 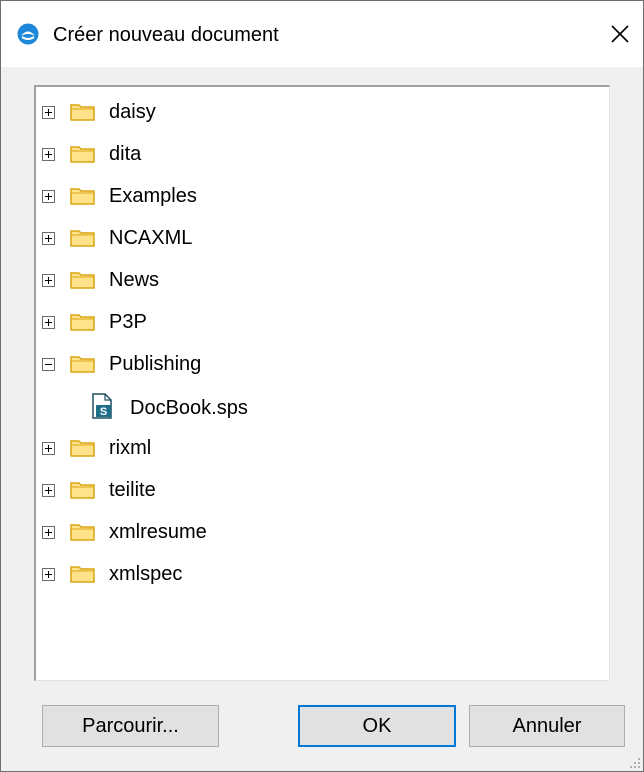 I want to click on ok-button: OK, so click(x=377, y=726).